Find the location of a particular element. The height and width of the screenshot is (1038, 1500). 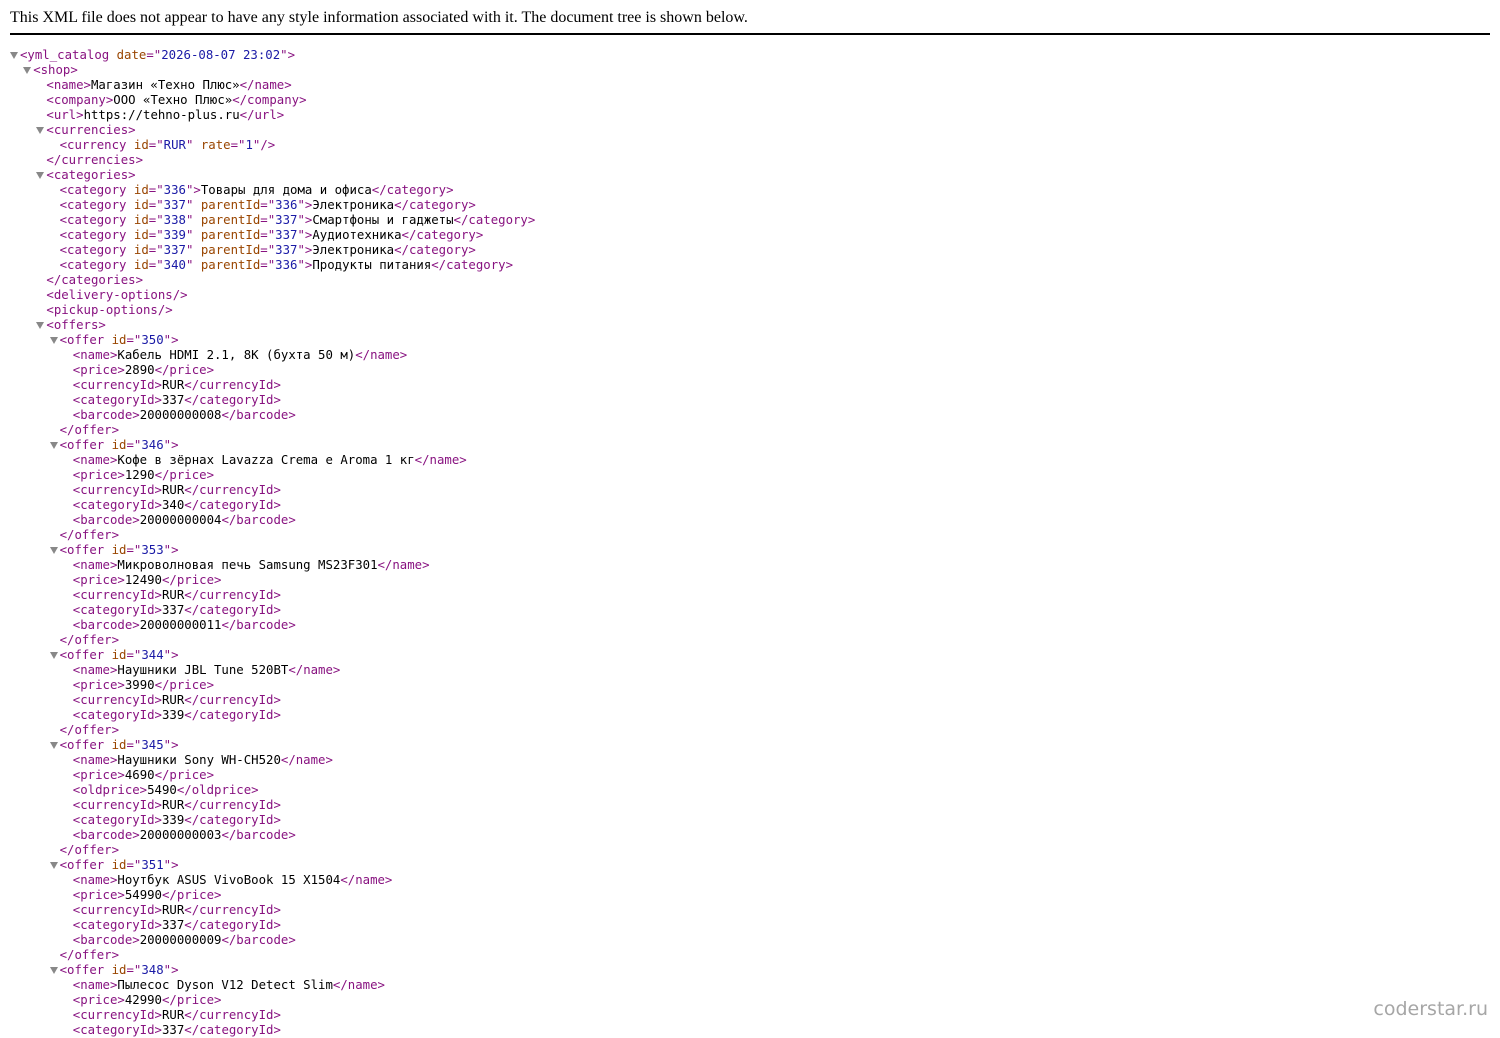

xml-attr-value: 351 is located at coordinates (152, 865).